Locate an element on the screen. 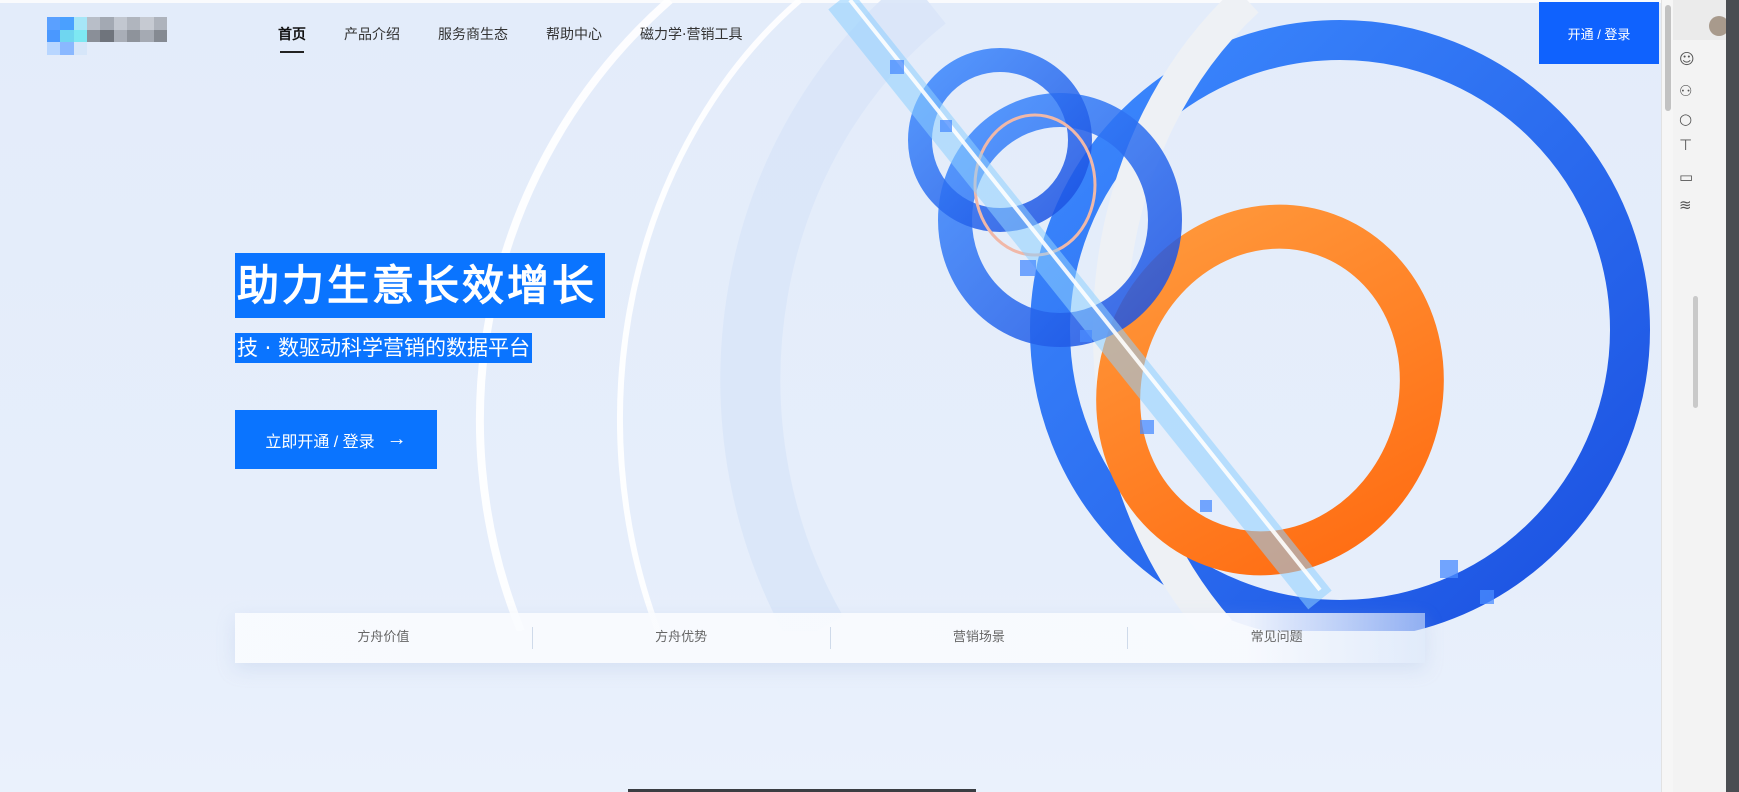 This screenshot has width=1739, height=792. cta-signup-button: 立即开通 / 登录 → is located at coordinates (336, 439).